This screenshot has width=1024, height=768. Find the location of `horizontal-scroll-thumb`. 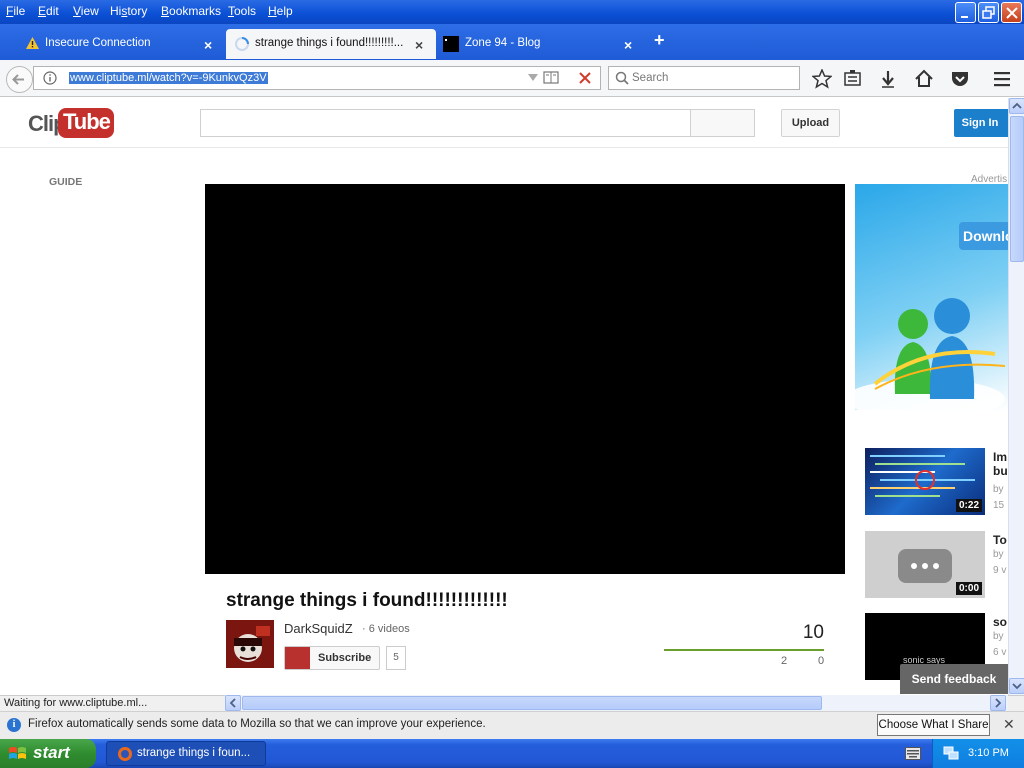

horizontal-scroll-thumb is located at coordinates (532, 703).